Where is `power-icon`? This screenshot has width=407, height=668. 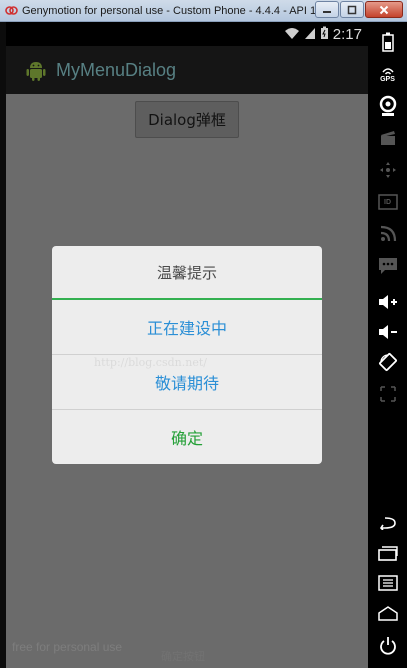 power-icon is located at coordinates (387, 646).